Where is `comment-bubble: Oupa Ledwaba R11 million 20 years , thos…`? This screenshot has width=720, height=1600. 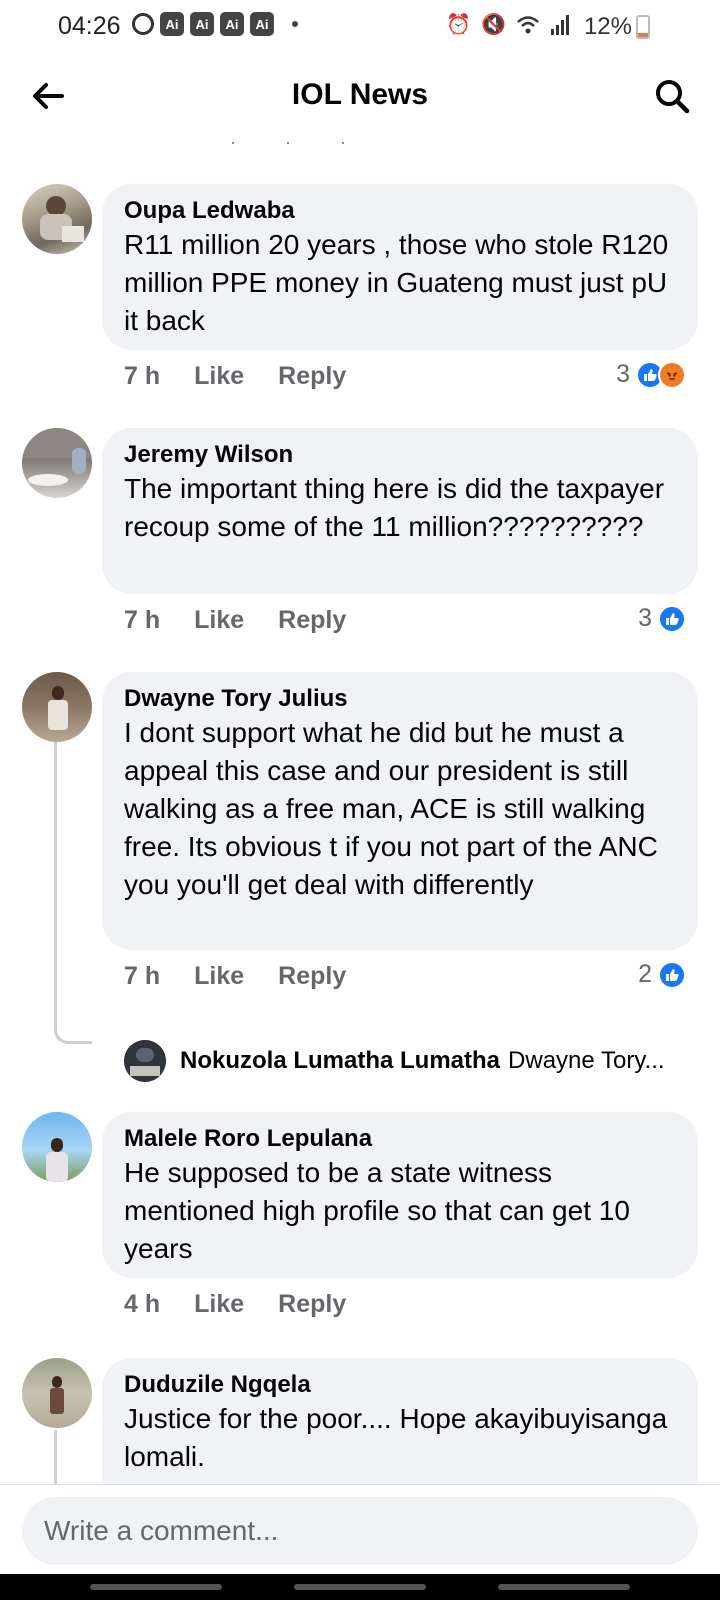 comment-bubble: Oupa Ledwaba R11 million 20 years , thos… is located at coordinates (400, 267).